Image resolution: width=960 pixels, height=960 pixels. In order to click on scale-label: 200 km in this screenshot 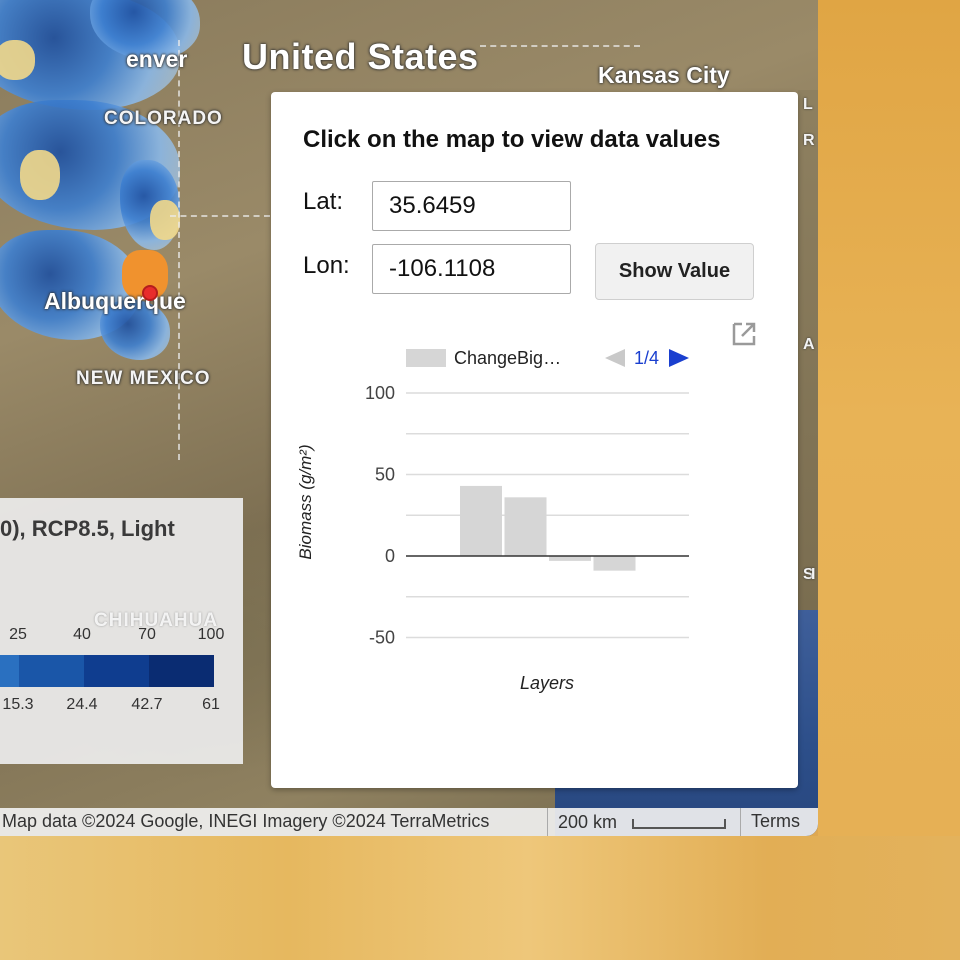, I will do `click(588, 822)`.